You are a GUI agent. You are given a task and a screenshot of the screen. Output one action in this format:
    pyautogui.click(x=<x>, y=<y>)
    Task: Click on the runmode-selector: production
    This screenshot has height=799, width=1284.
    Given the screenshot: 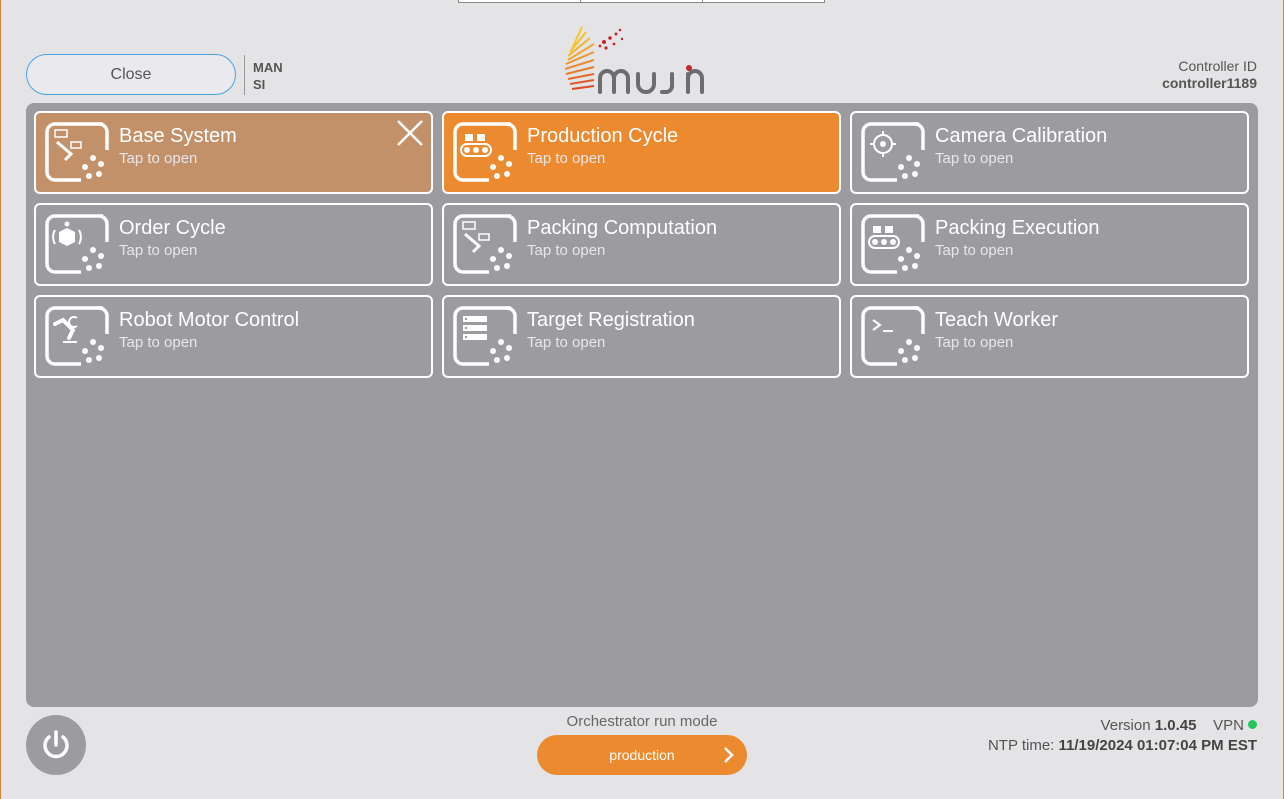 What is the action you would take?
    pyautogui.click(x=642, y=755)
    